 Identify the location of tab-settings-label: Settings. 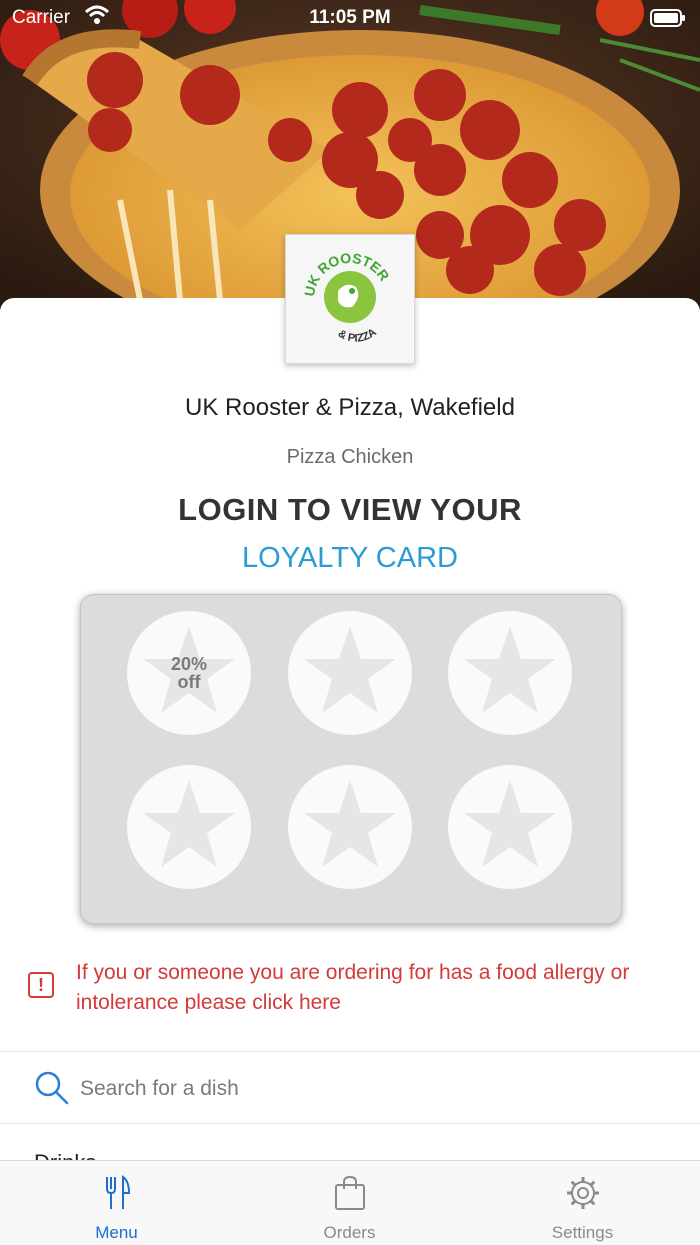
(582, 1232).